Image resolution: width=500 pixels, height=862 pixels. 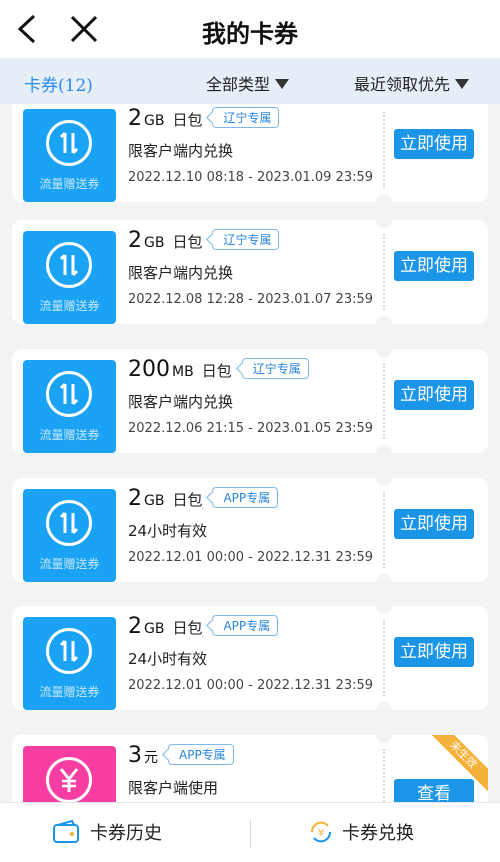 I want to click on filter-bar: 卡券(12) 全部类型 最近领取优先, so click(x=250, y=81).